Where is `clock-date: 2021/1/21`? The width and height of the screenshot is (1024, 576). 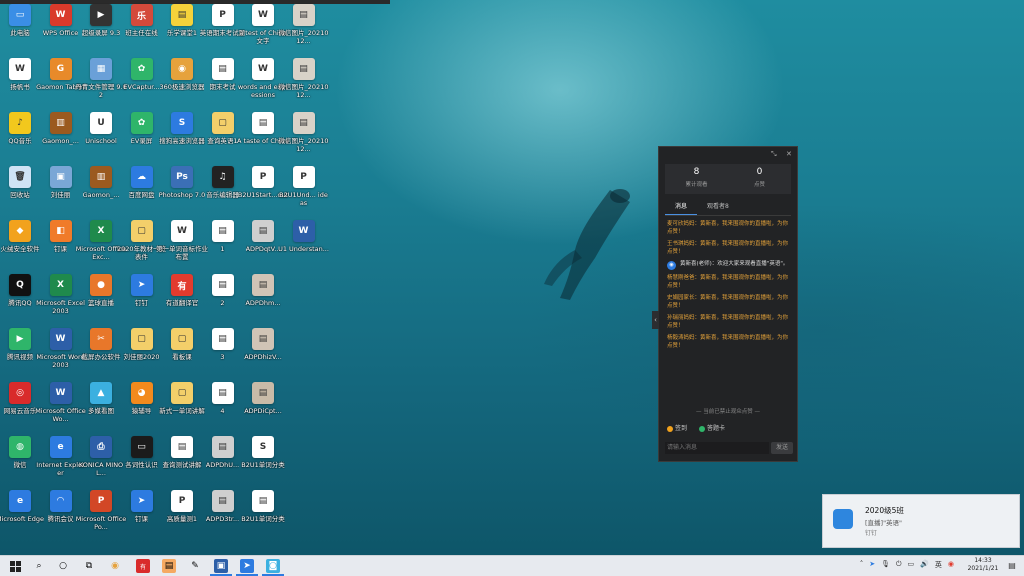 clock-date: 2021/1/21 is located at coordinates (983, 568).